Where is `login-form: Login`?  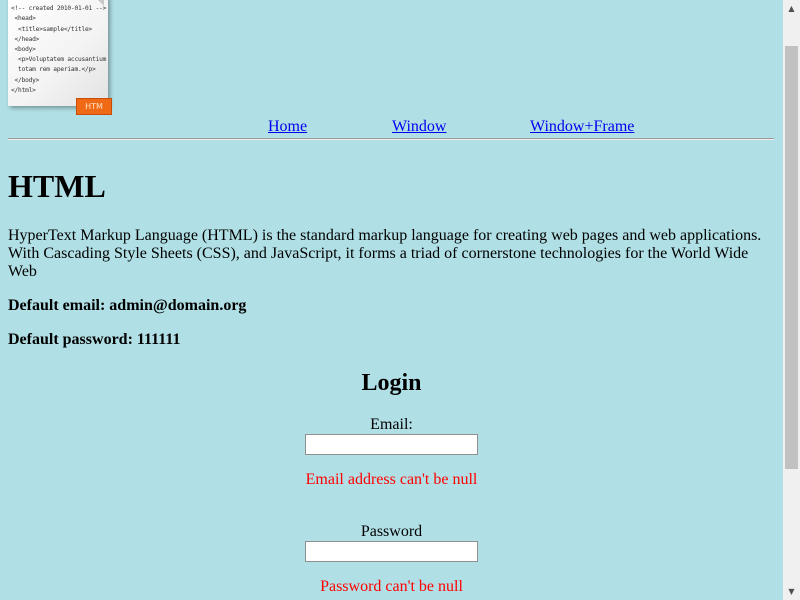 login-form: Login is located at coordinates (391, 383).